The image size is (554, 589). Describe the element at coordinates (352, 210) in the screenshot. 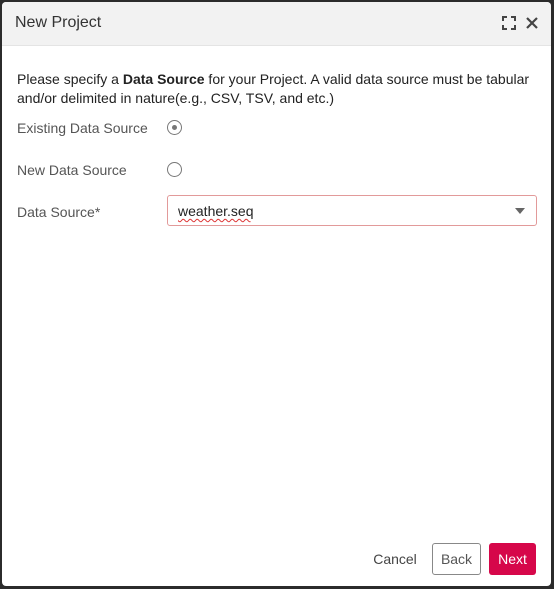

I see `data-source-select: weather.seq` at that location.